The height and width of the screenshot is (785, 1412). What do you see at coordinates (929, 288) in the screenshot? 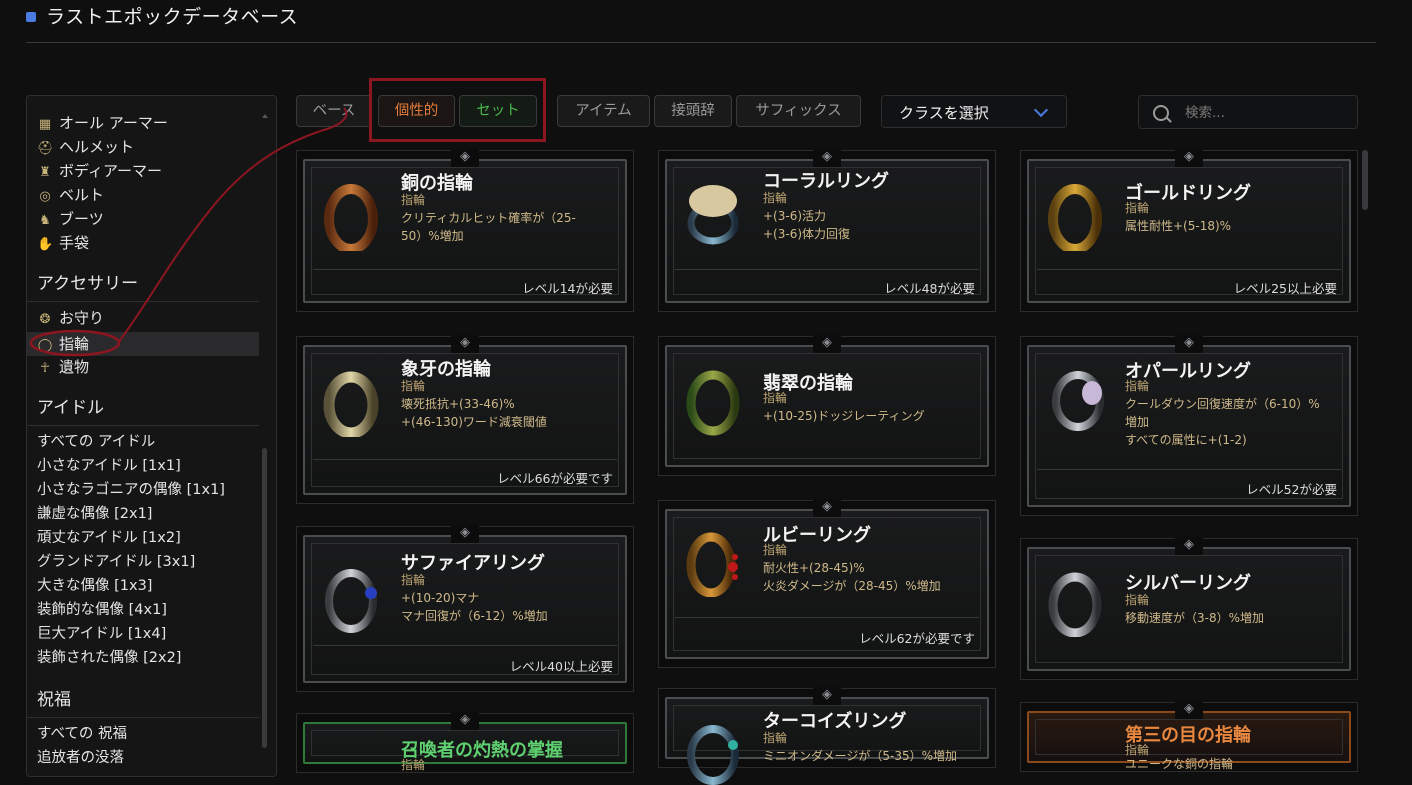
I see `level-requirement: レベル48が必要` at bounding box center [929, 288].